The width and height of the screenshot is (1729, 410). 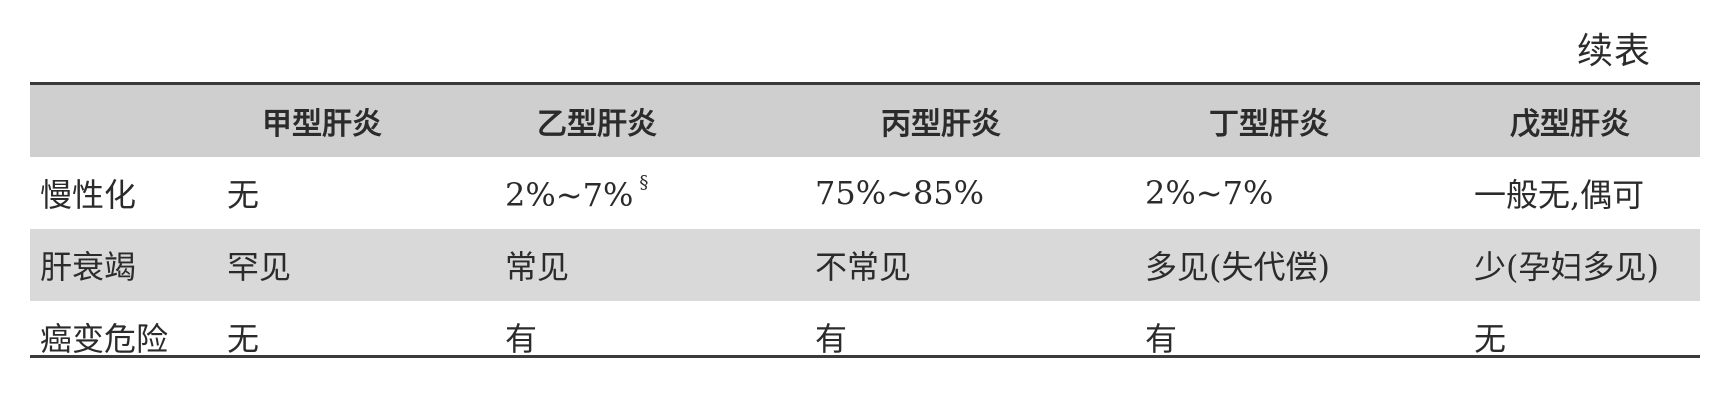 I want to click on table-cell: 2%~7%, so click(x=1209, y=193).